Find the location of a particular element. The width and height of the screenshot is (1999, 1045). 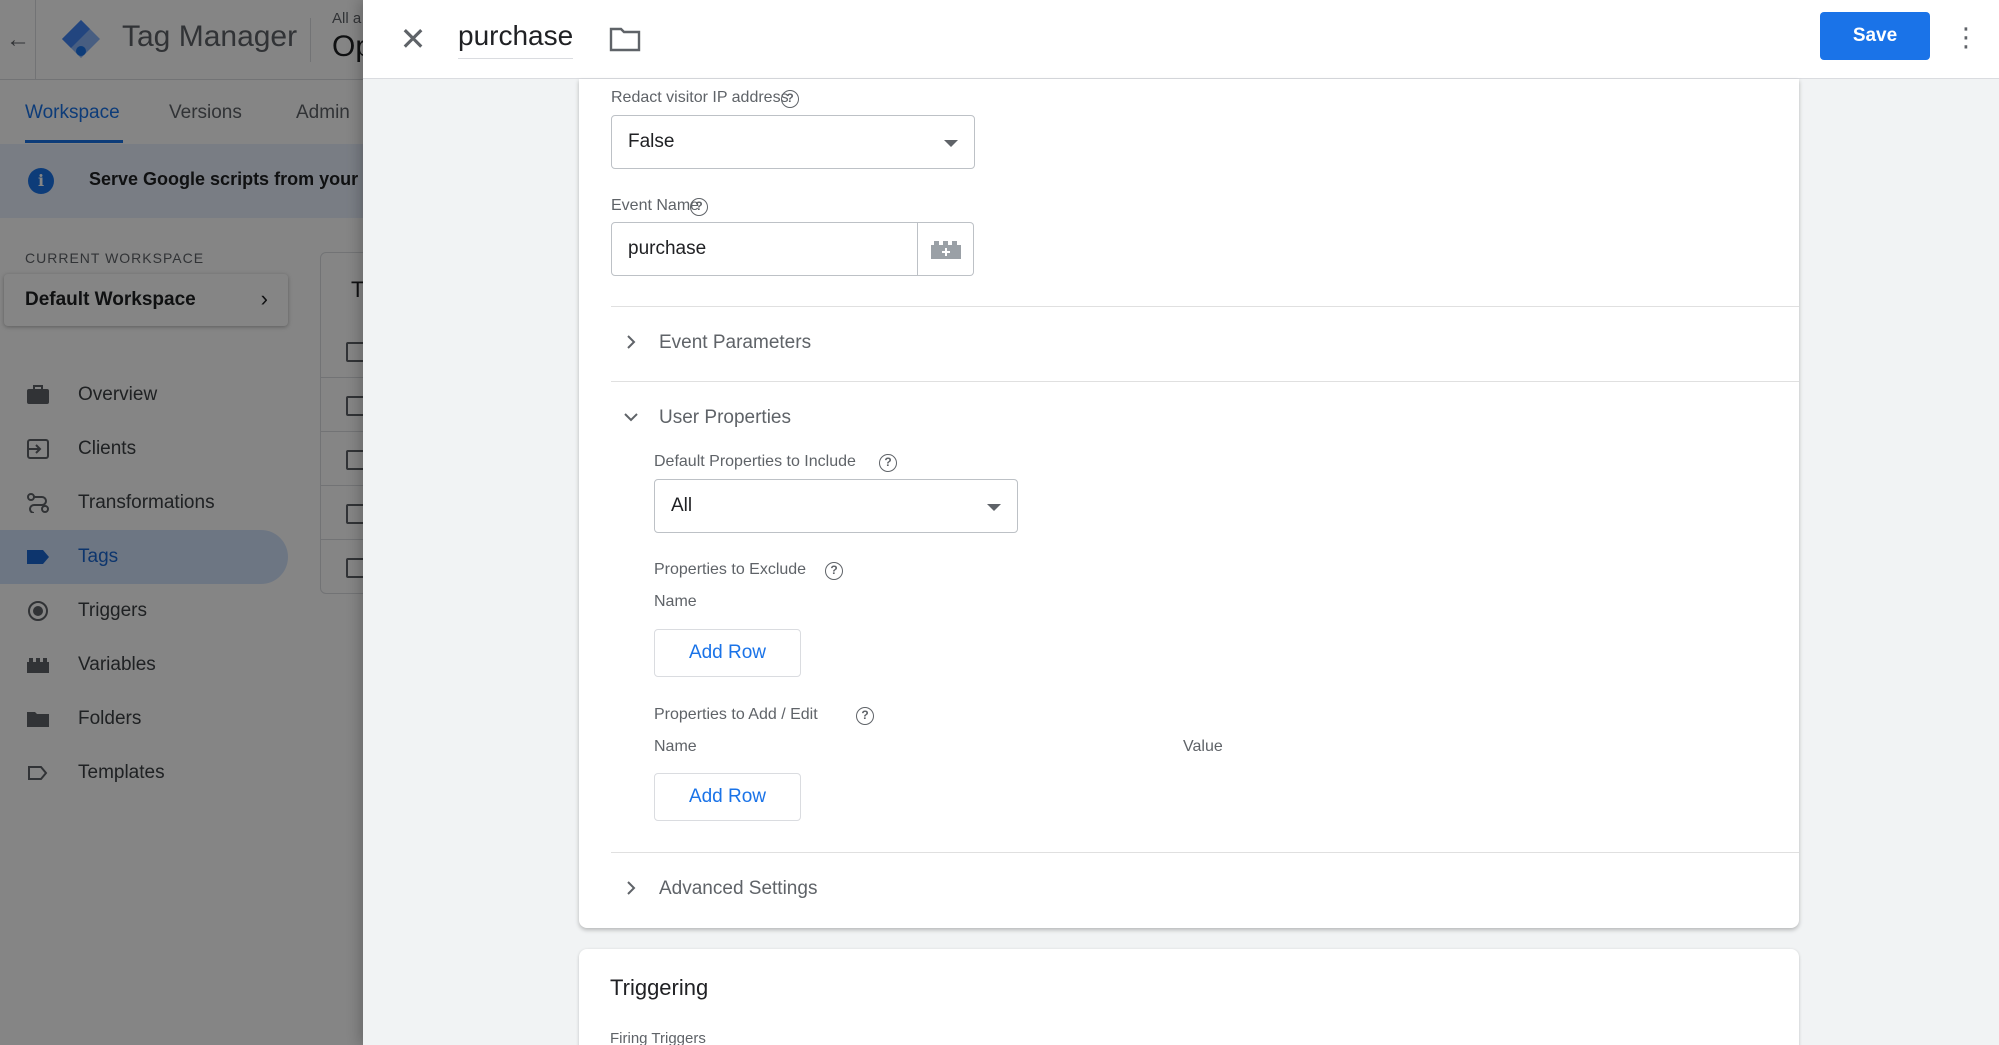

triggering-title: Triggering is located at coordinates (659, 987).